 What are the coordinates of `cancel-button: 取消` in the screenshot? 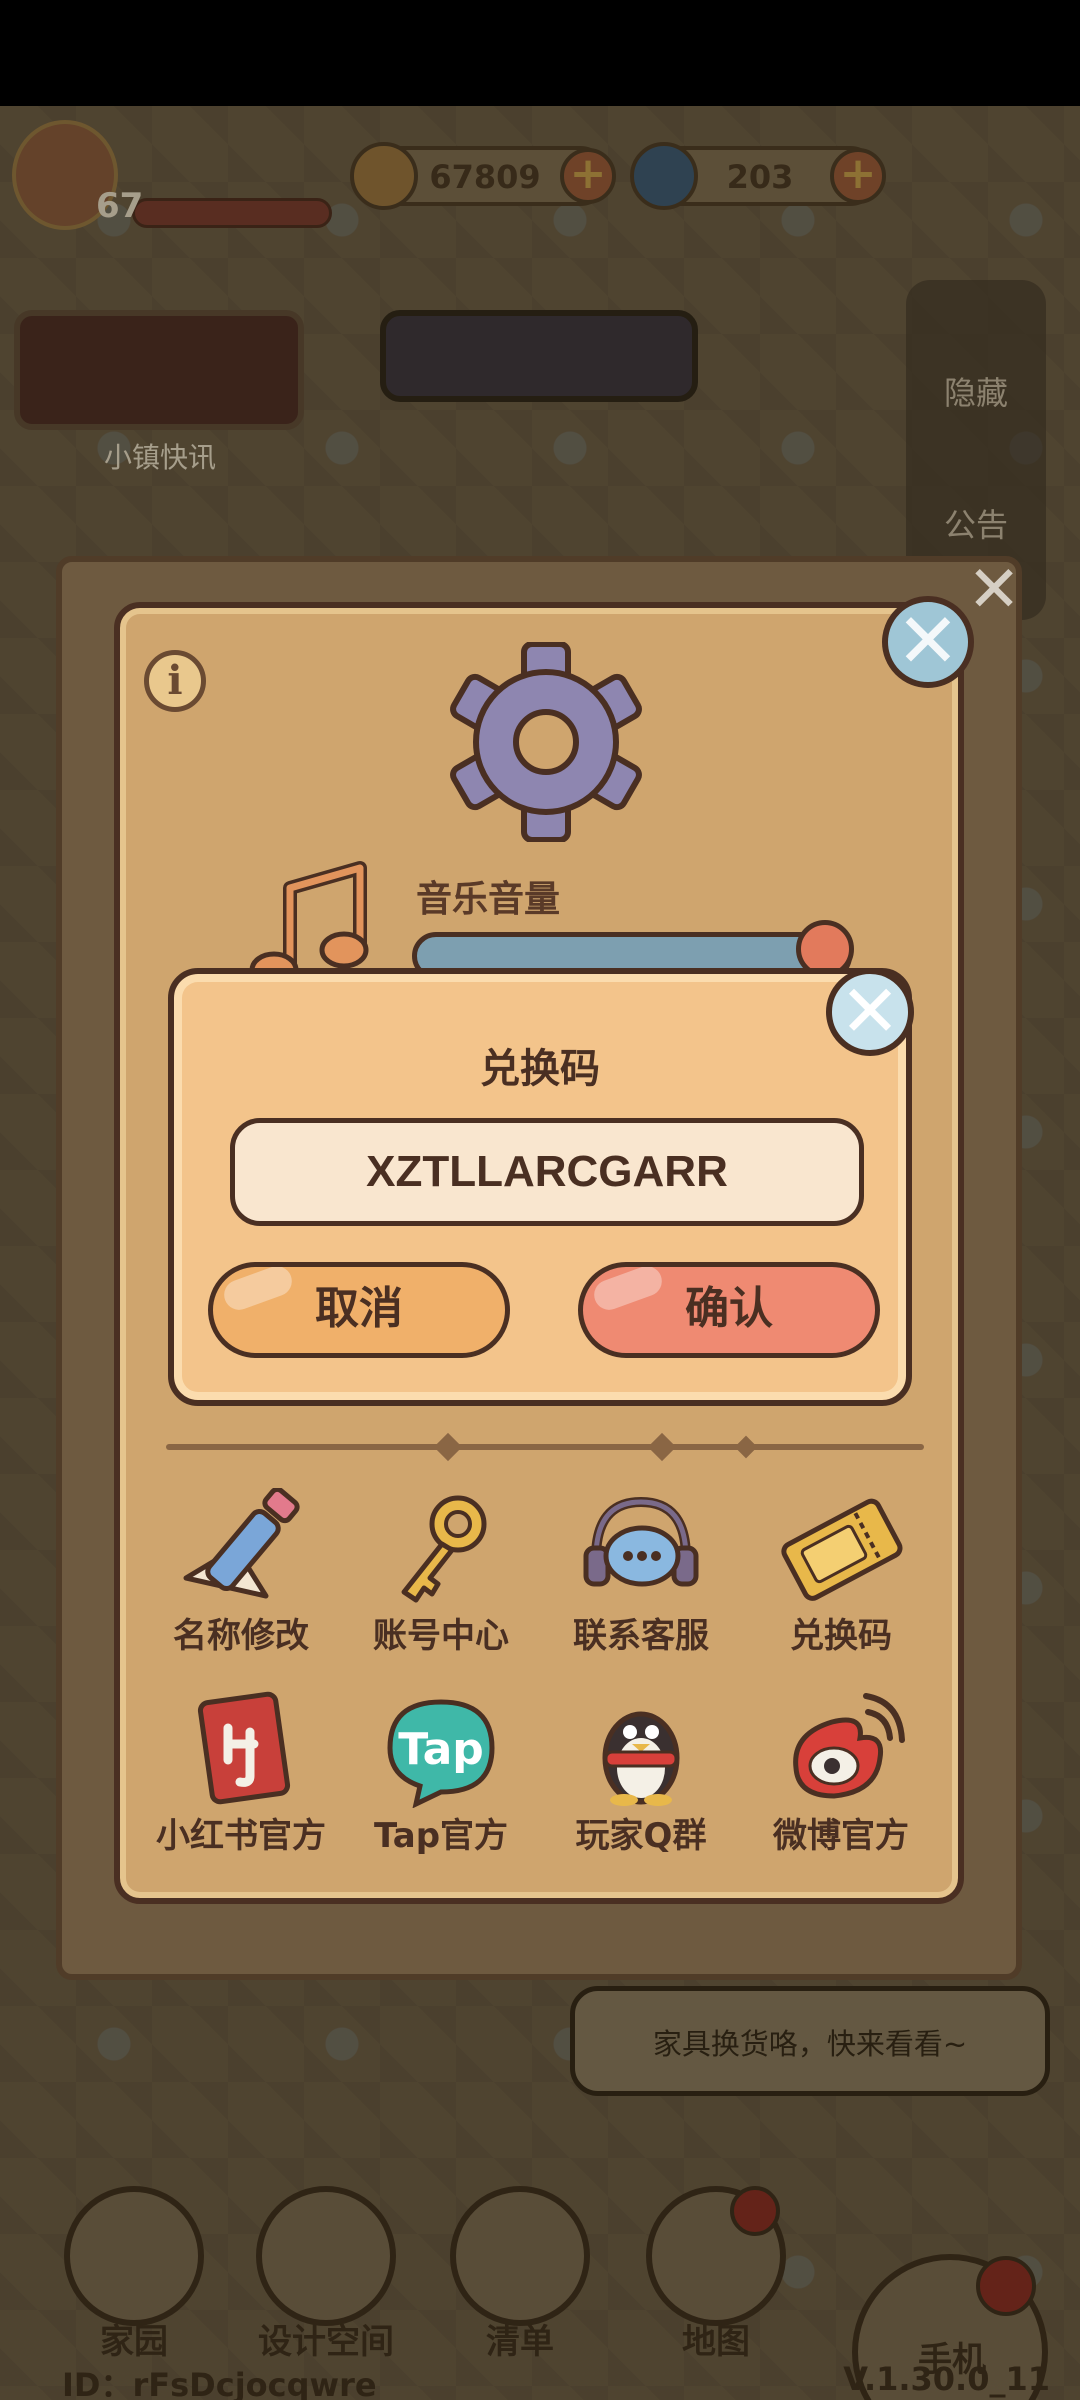 It's located at (359, 1310).